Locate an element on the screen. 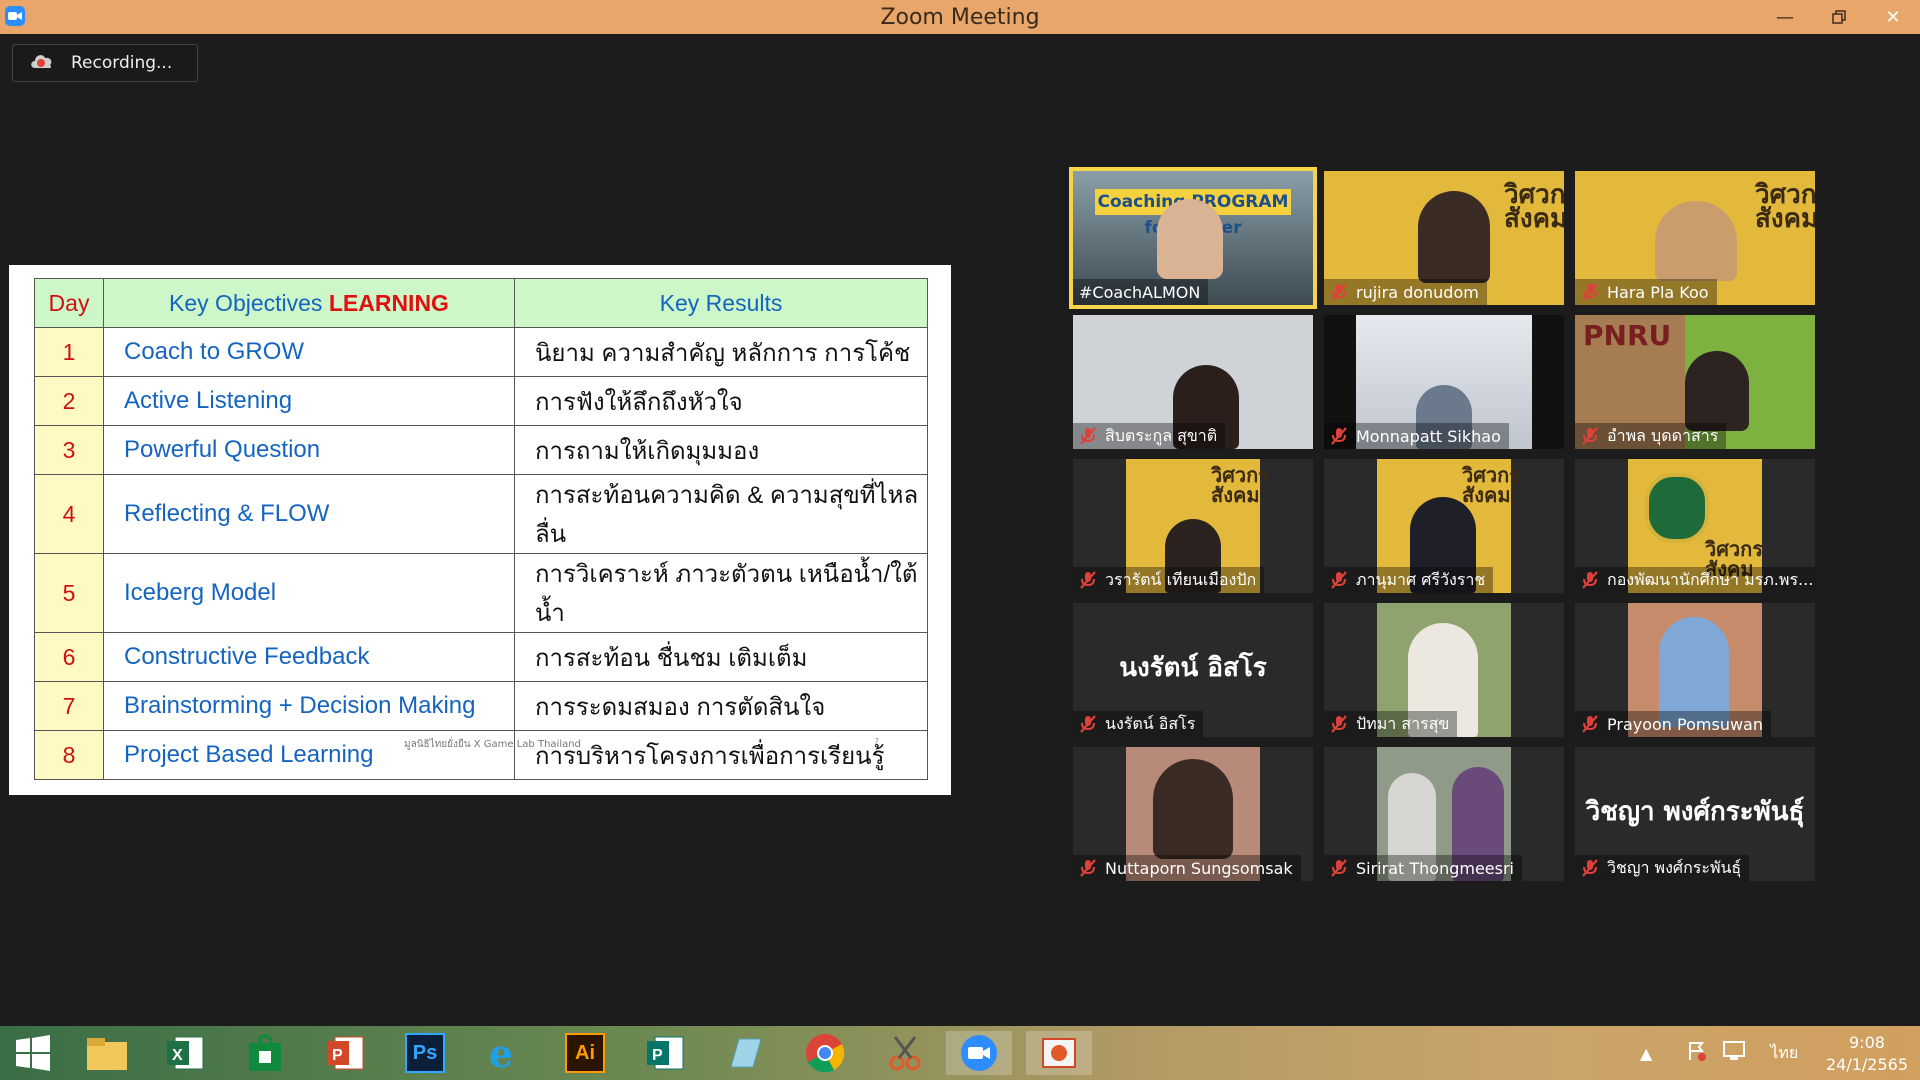 The height and width of the screenshot is (1080, 1920). chrome-taskbar-icon is located at coordinates (825, 1053).